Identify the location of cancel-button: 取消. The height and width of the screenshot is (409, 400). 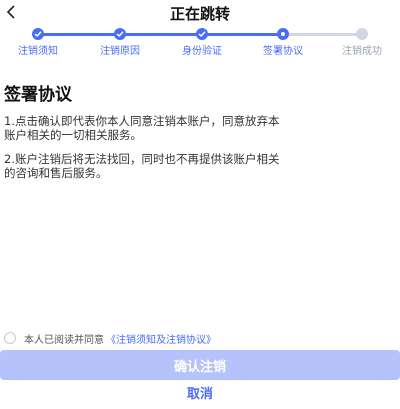
(200, 392).